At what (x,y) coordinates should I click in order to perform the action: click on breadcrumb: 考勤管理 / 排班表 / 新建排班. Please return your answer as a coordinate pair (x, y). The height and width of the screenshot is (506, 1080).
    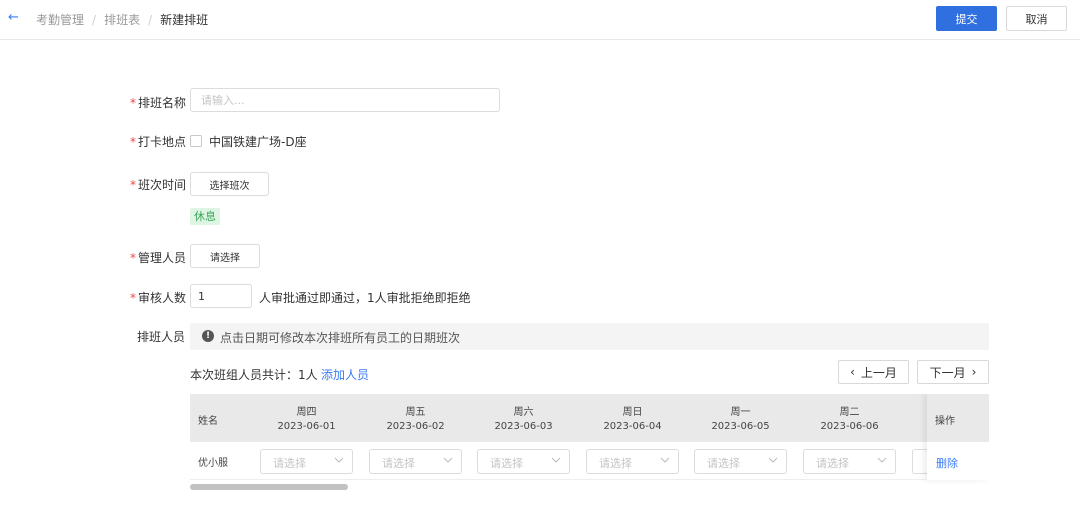
    Looking at the image, I should click on (122, 19).